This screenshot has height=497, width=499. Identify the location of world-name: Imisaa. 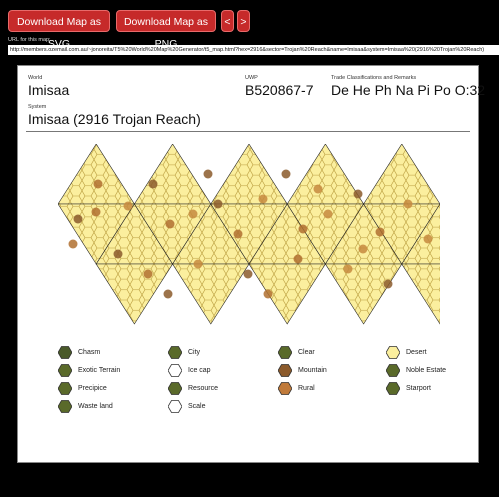
(49, 90).